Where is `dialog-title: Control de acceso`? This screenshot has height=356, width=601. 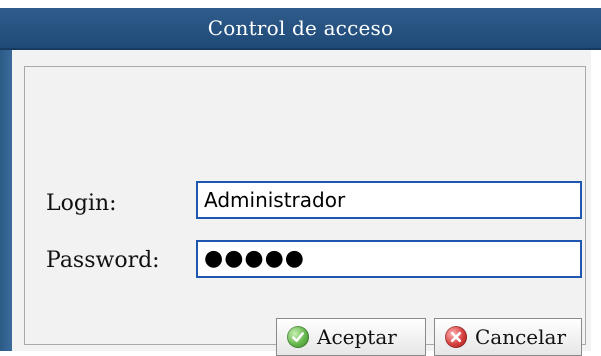
dialog-title: Control de acceso is located at coordinates (300, 28).